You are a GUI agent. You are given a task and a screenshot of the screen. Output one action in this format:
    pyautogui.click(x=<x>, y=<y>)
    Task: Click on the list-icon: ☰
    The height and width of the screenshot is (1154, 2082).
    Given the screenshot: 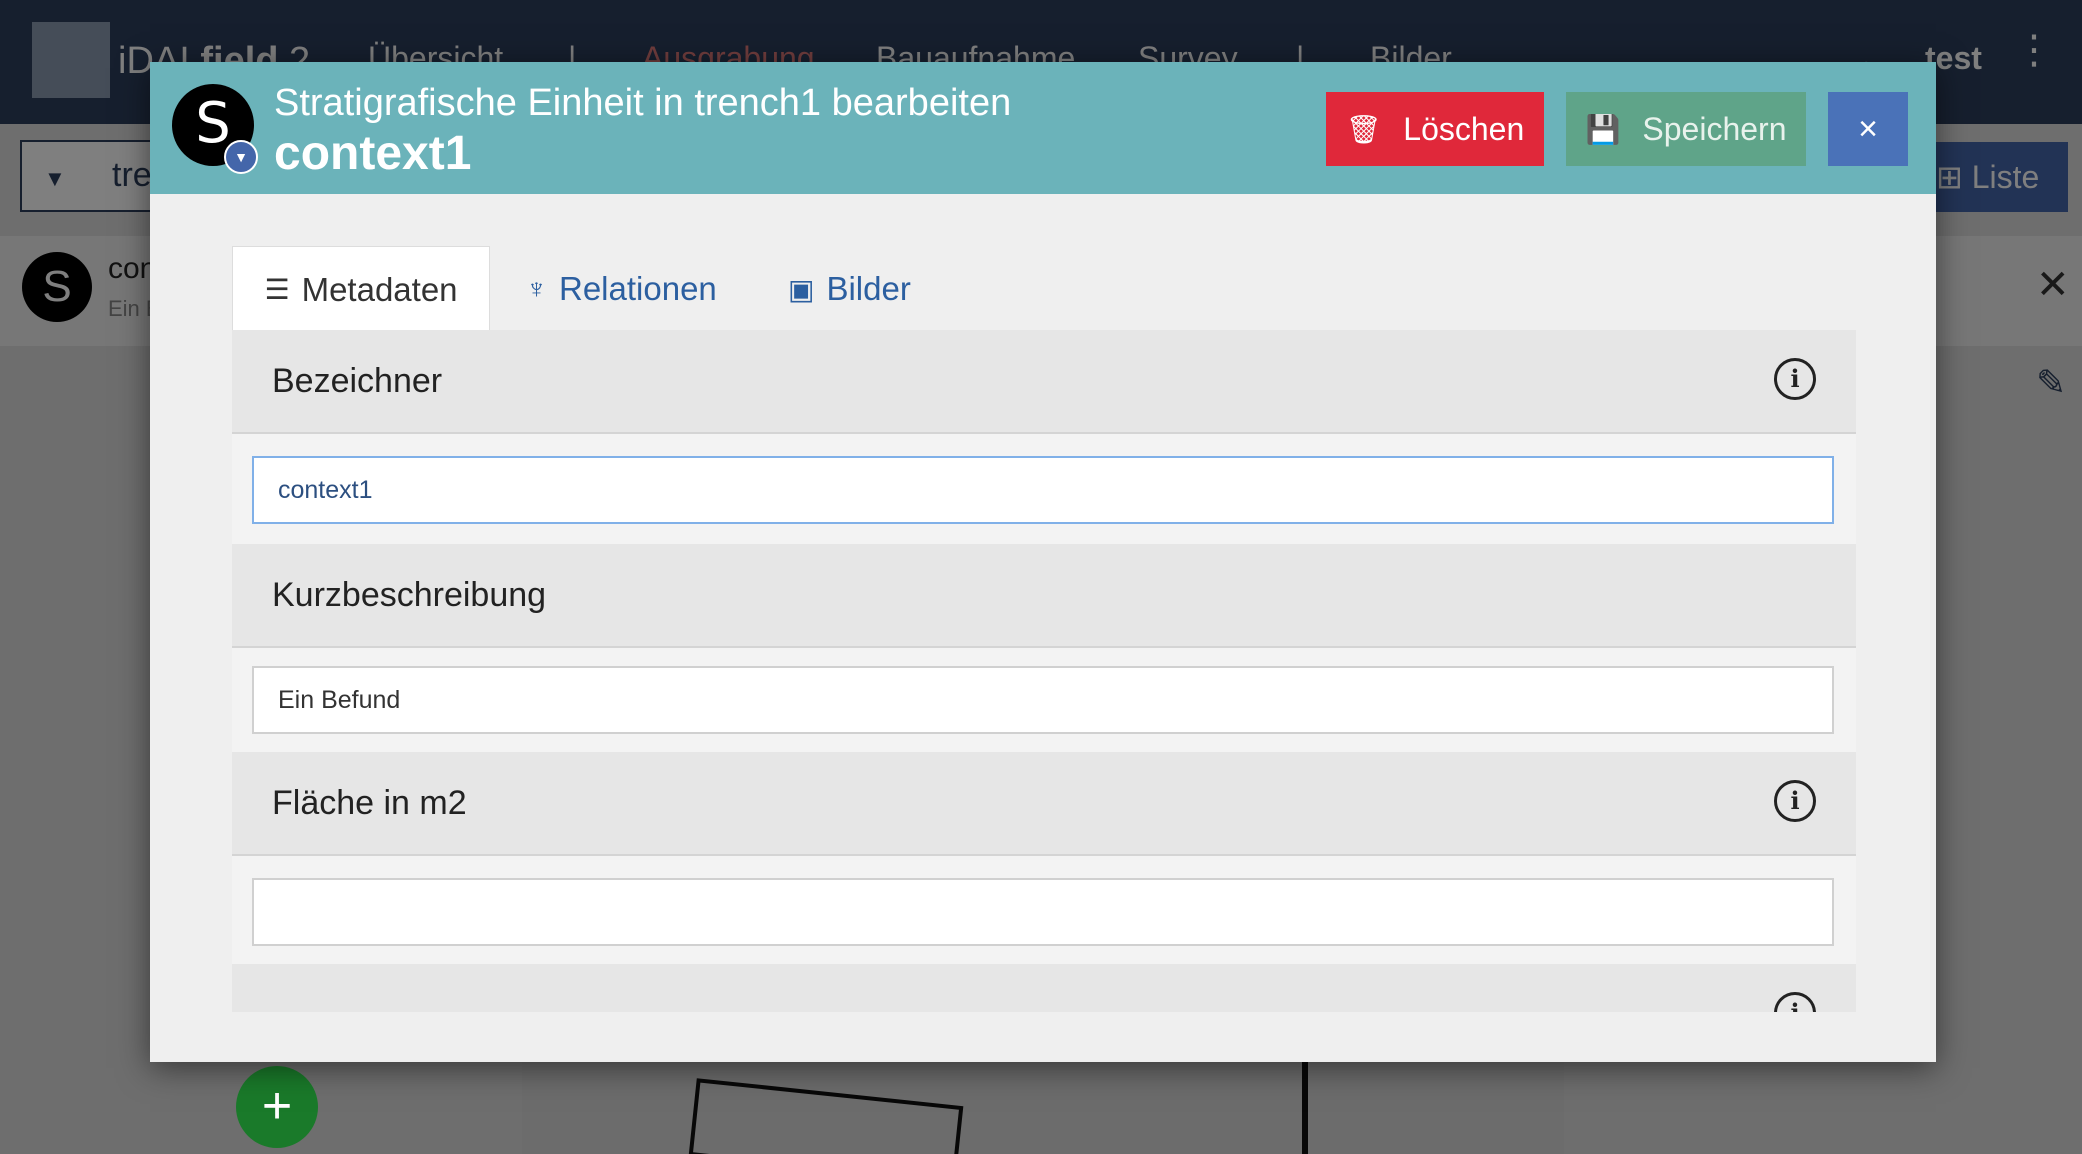 What is the action you would take?
    pyautogui.click(x=277, y=289)
    